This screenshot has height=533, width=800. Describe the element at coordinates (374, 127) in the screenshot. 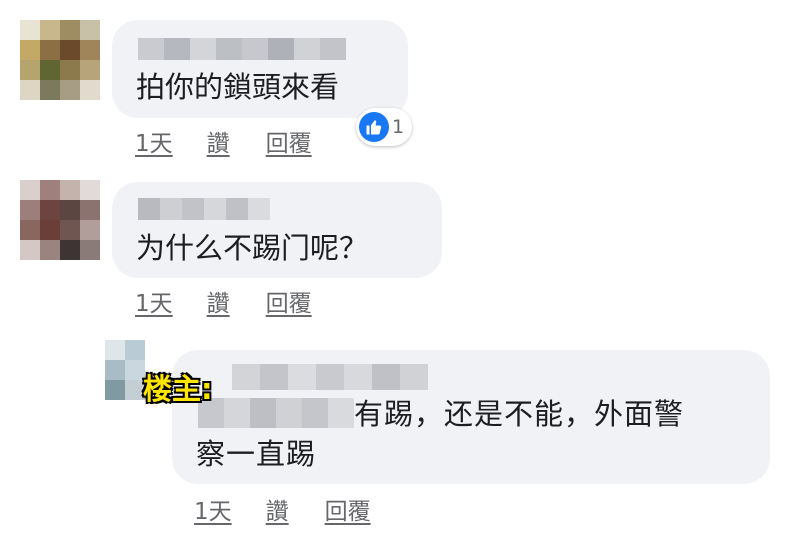

I see `thumbs-up-icon` at that location.